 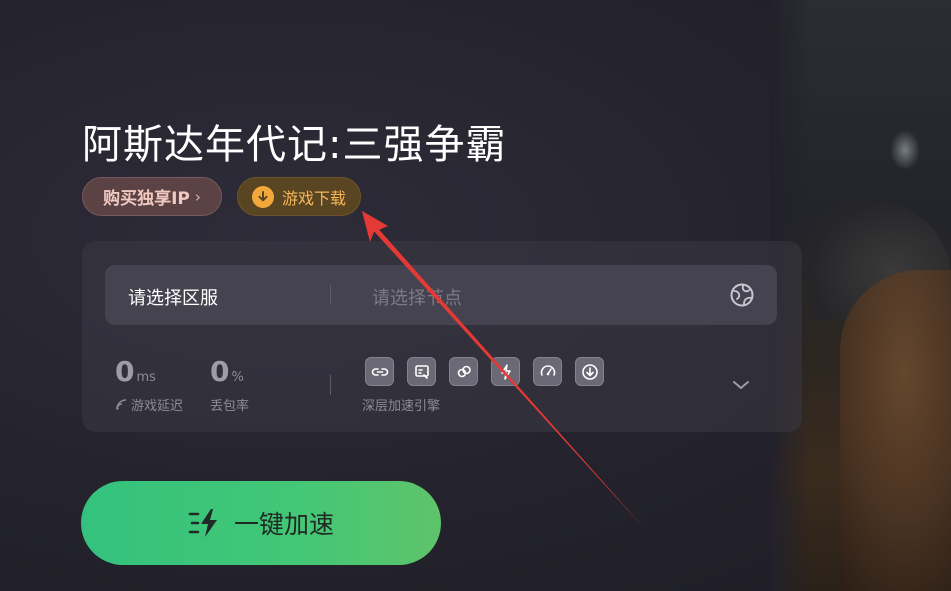 I want to click on screen-icon, so click(x=421, y=371).